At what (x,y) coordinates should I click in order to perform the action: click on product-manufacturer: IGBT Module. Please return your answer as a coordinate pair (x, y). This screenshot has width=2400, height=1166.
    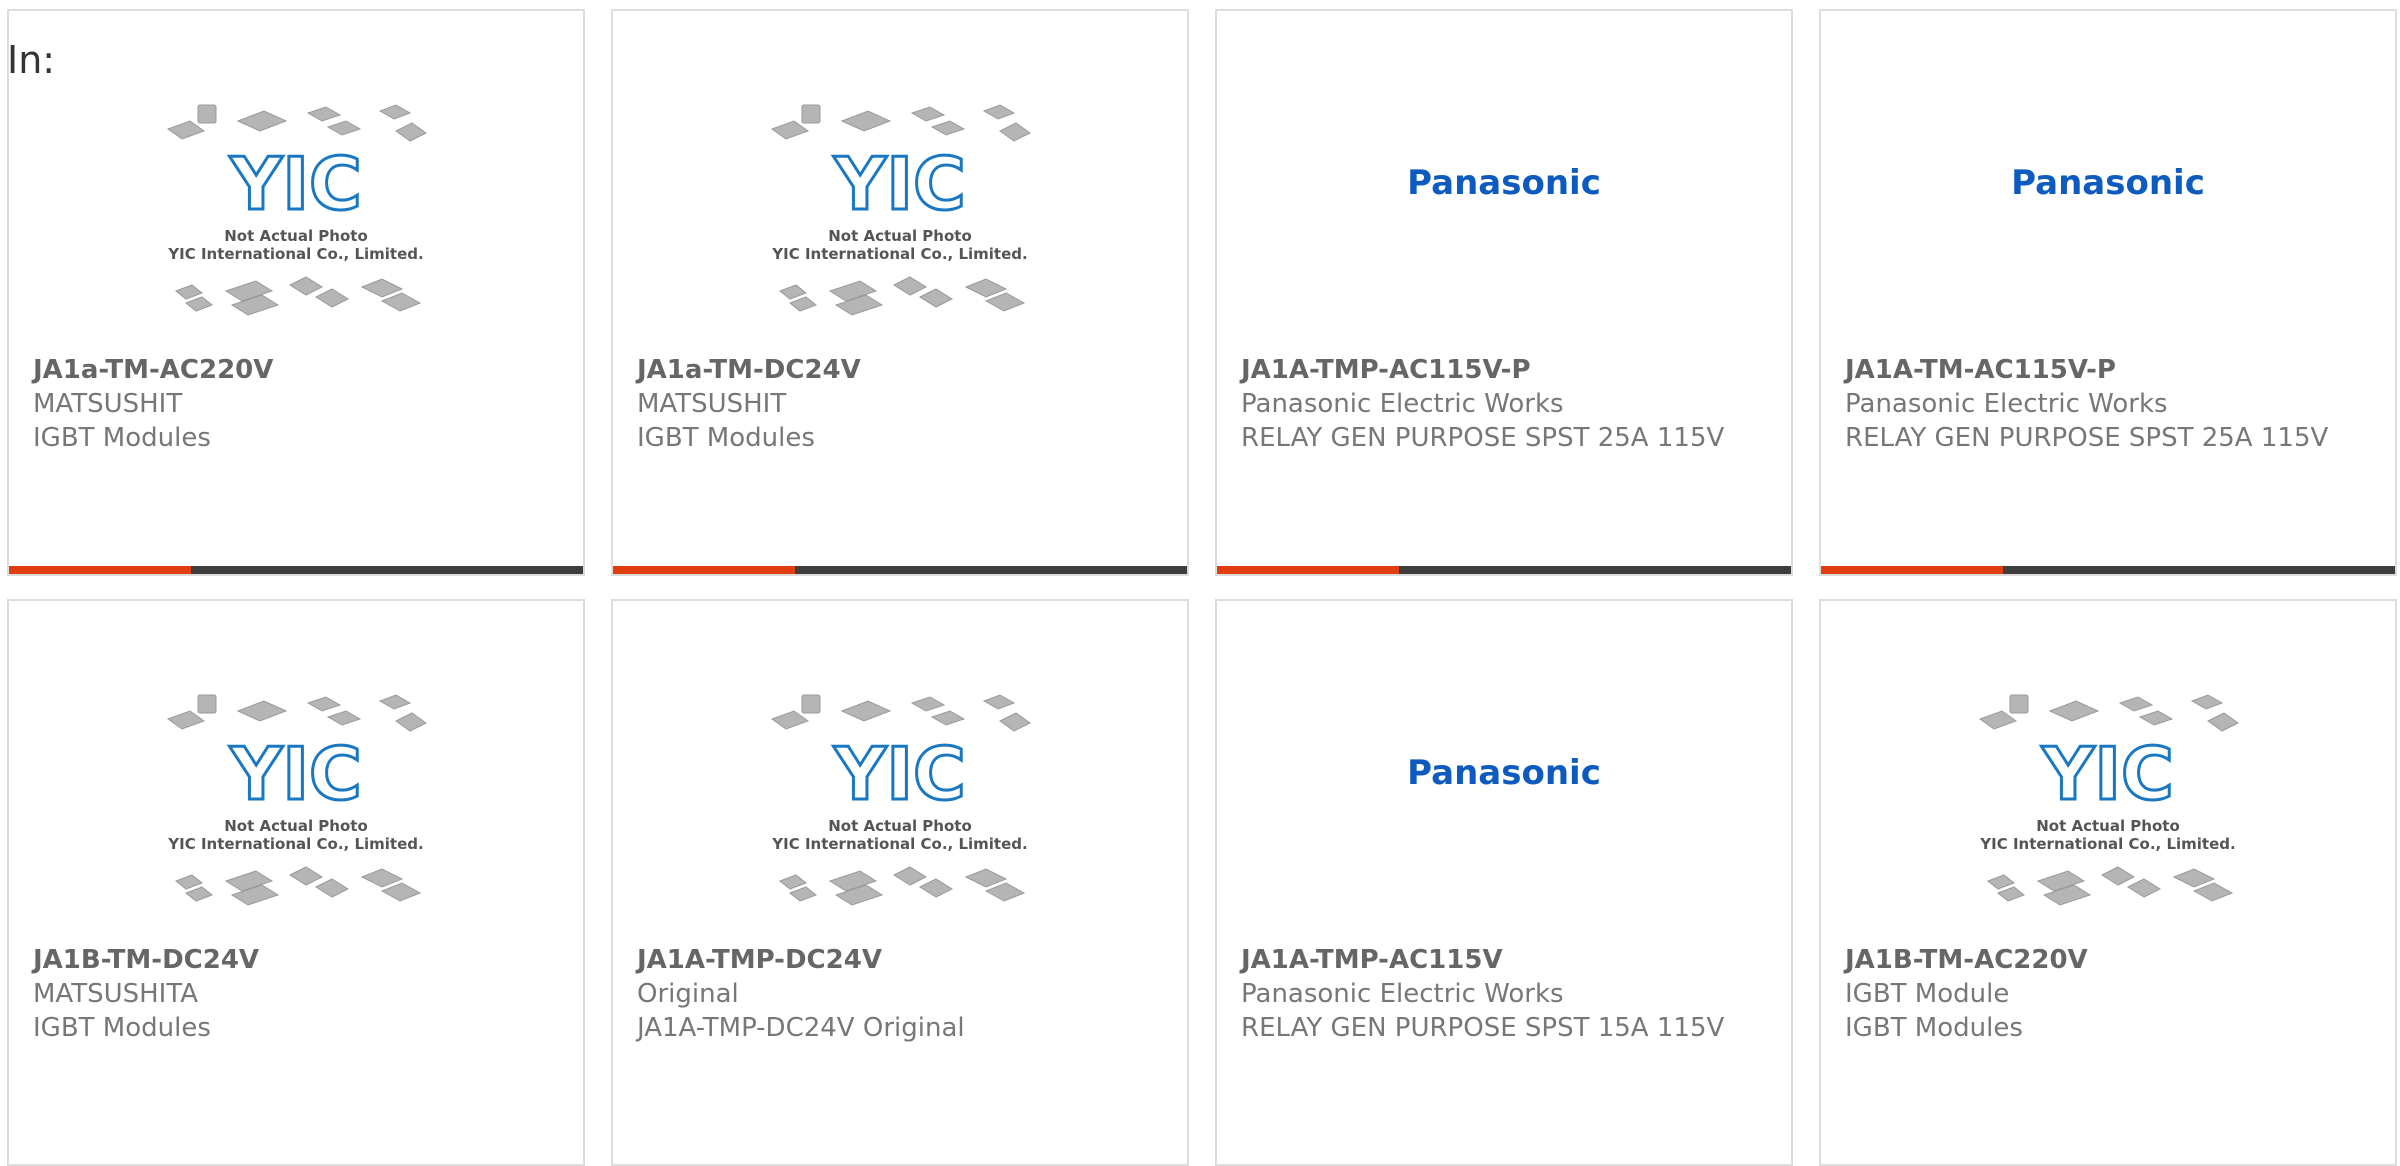
    Looking at the image, I should click on (1927, 994).